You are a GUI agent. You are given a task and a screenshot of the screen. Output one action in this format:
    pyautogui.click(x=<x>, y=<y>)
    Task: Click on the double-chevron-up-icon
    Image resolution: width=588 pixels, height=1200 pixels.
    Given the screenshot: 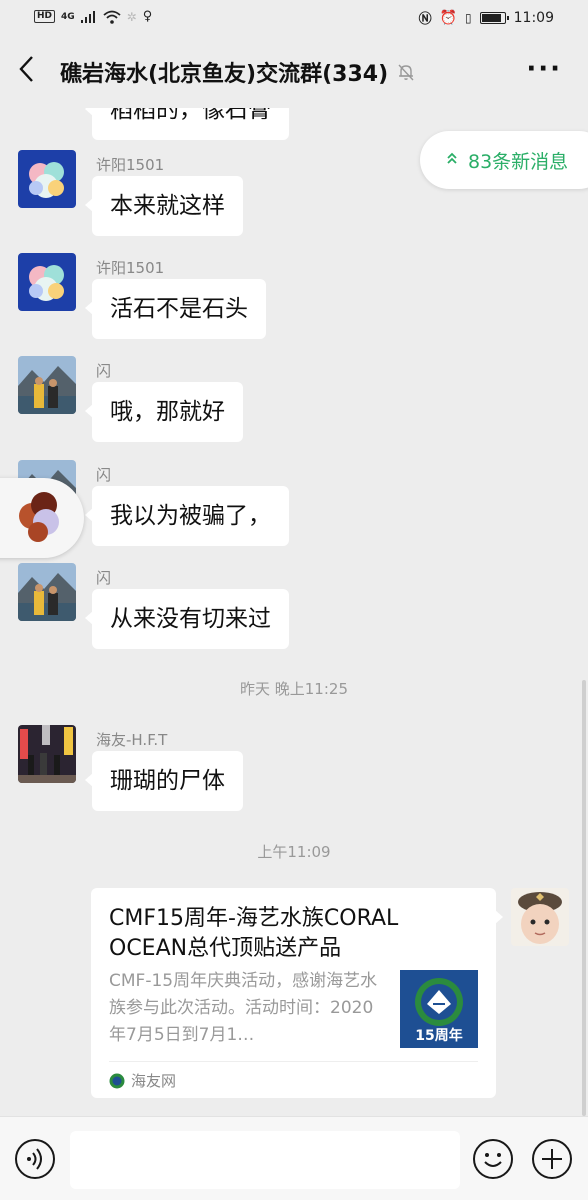 What is the action you would take?
    pyautogui.click(x=452, y=160)
    